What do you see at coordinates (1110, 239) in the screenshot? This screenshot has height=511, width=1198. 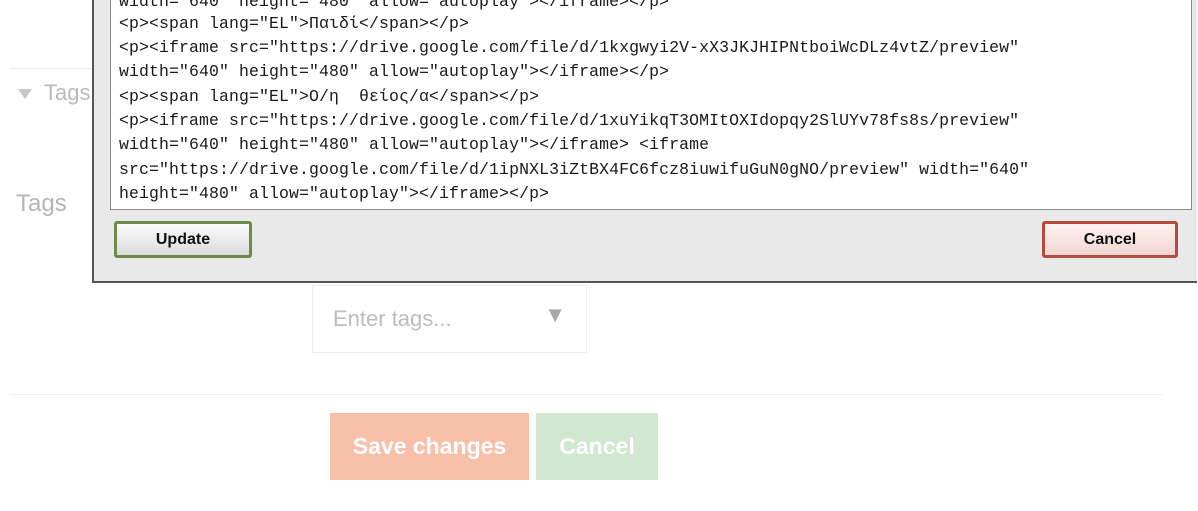 I see `editor-cancel-button: Cancel` at bounding box center [1110, 239].